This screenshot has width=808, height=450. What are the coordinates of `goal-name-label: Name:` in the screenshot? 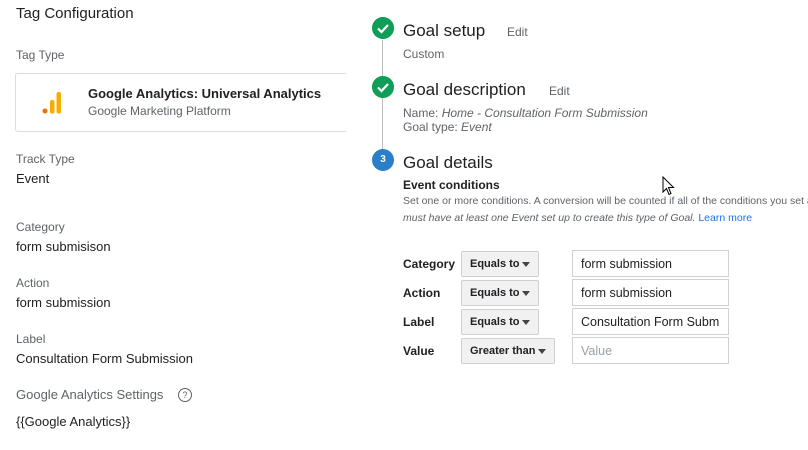 It's located at (422, 113).